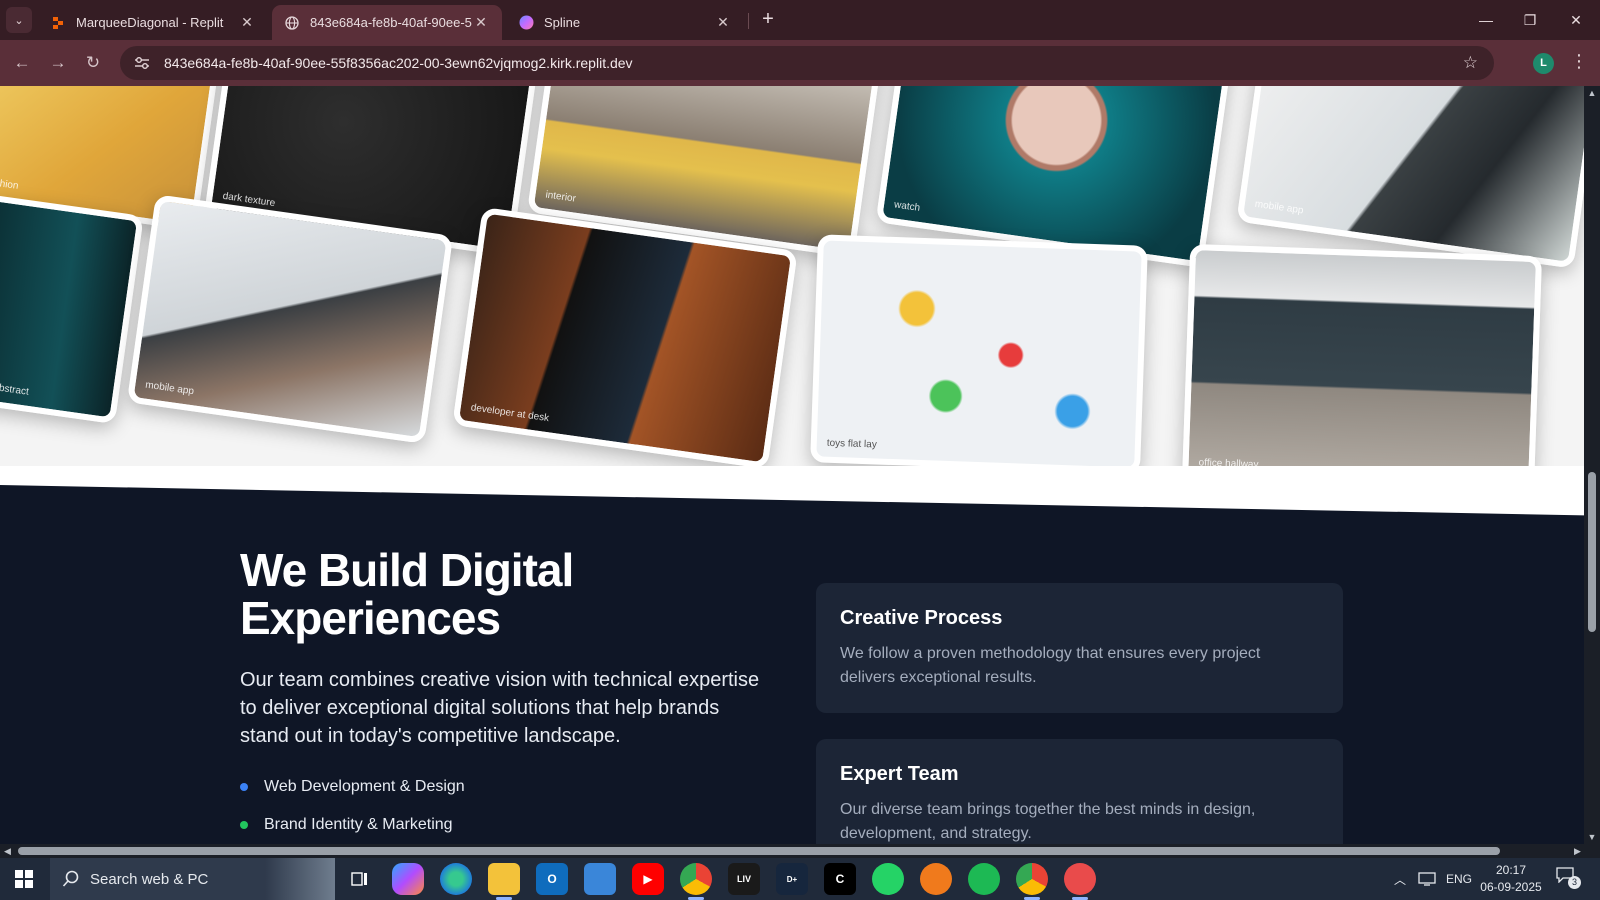  What do you see at coordinates (504, 881) in the screenshot?
I see `file-explorer-icon` at bounding box center [504, 881].